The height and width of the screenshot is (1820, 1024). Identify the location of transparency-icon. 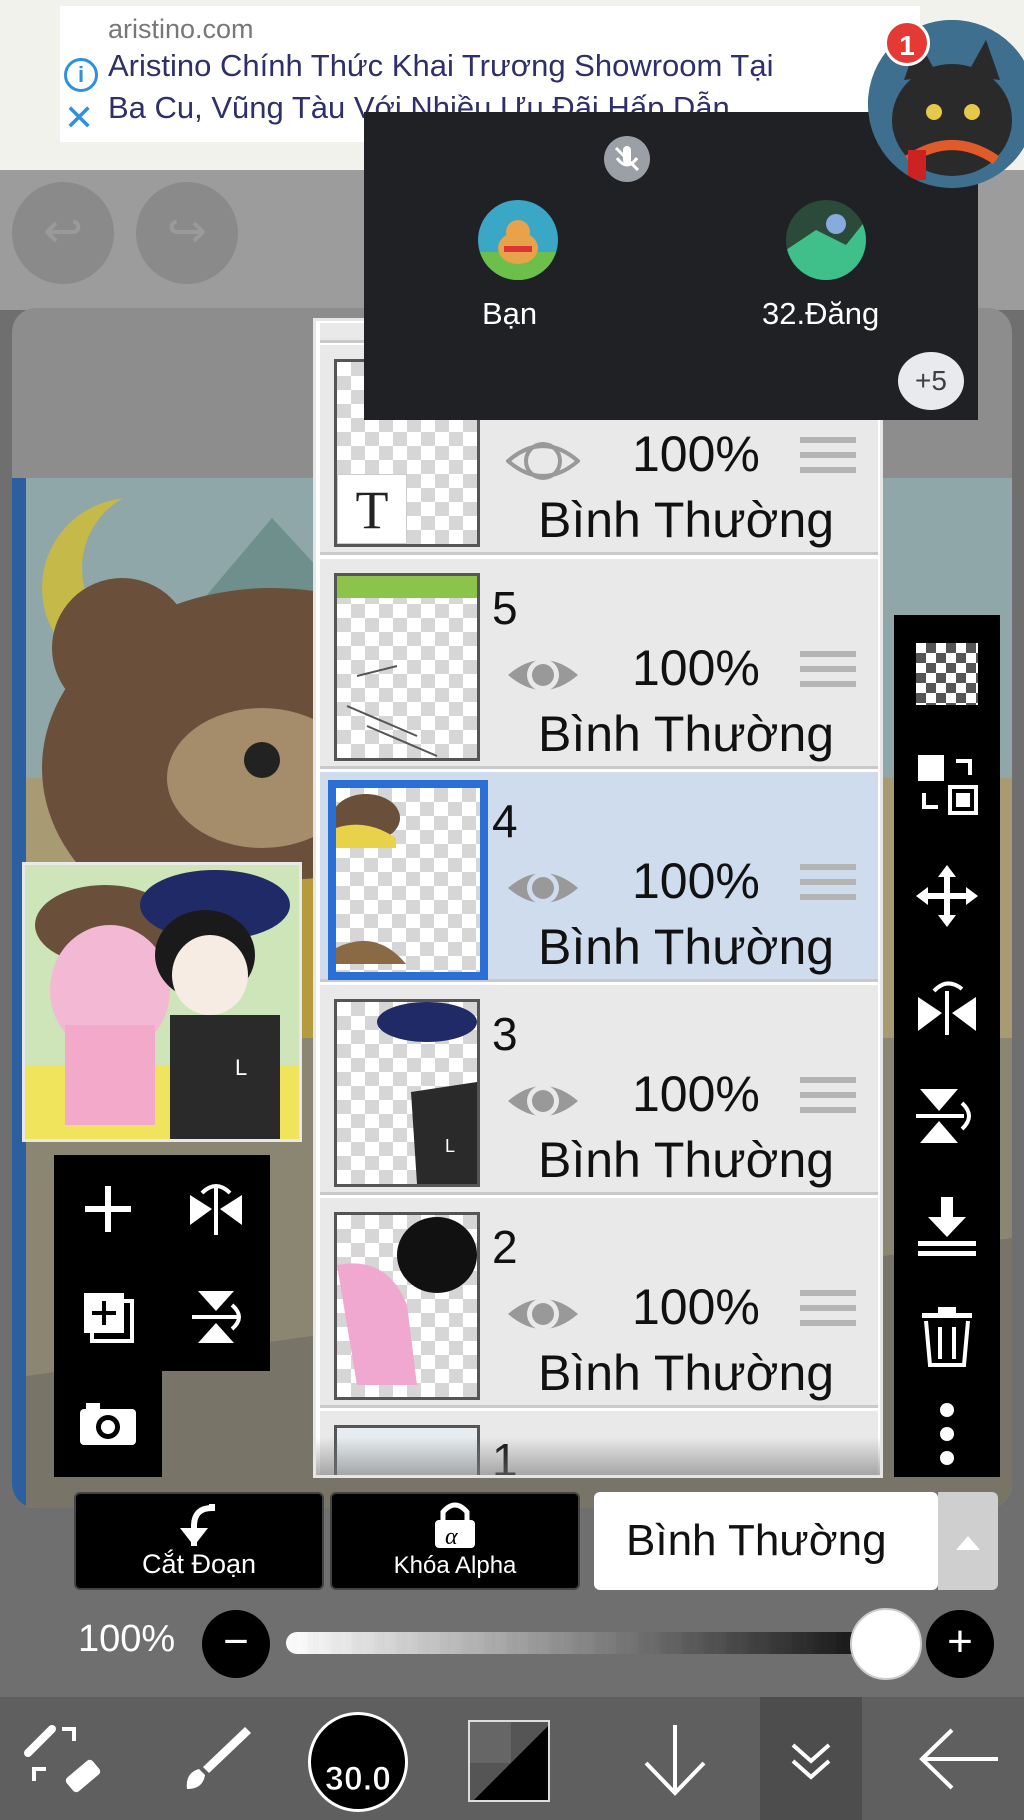
(947, 674).